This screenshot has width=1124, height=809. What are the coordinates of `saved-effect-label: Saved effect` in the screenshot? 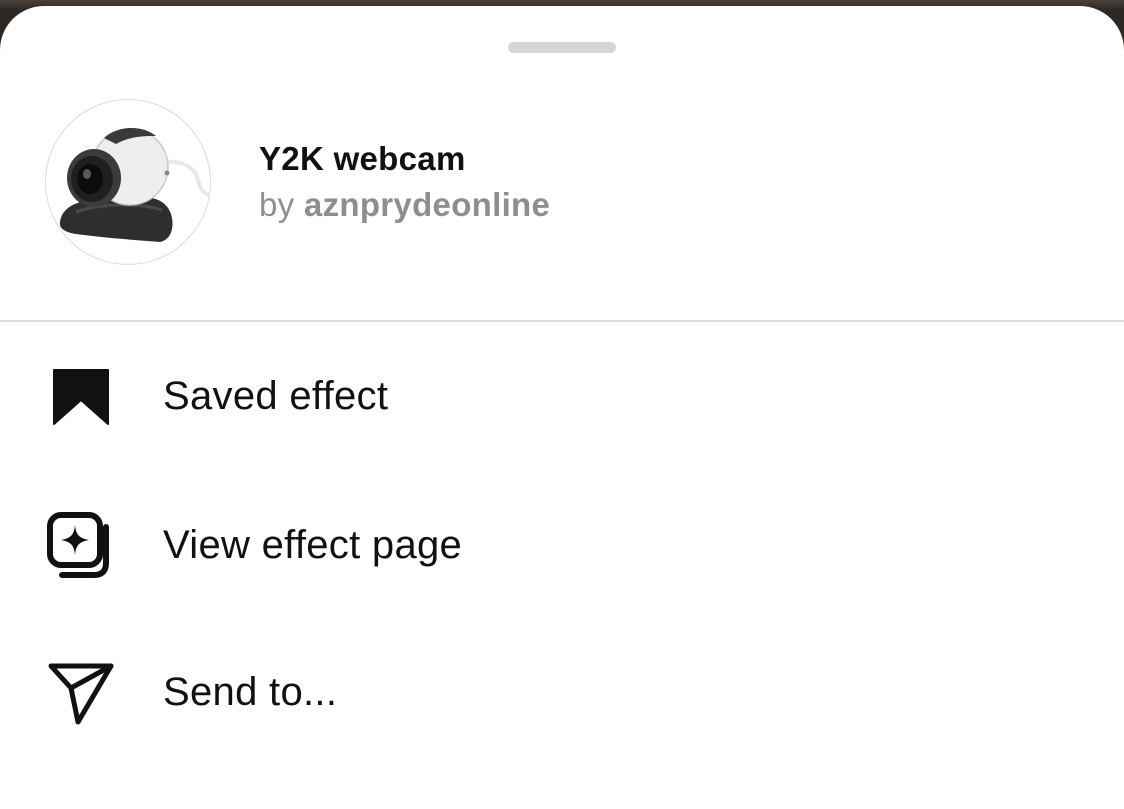 It's located at (276, 396).